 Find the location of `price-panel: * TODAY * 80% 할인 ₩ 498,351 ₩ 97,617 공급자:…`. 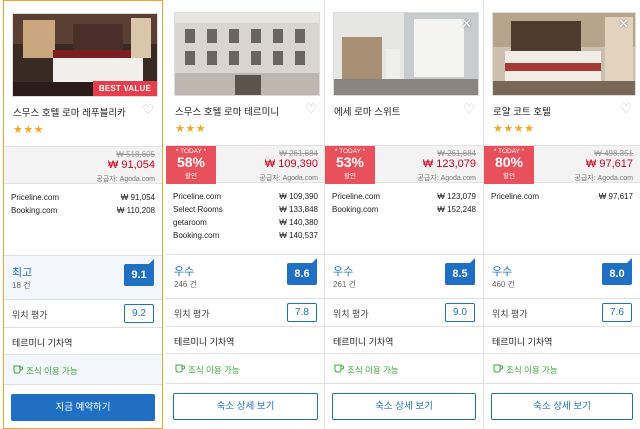

price-panel: * TODAY * 80% 할인 ₩ 498,351 ₩ 97,617 공급자:… is located at coordinates (562, 164).